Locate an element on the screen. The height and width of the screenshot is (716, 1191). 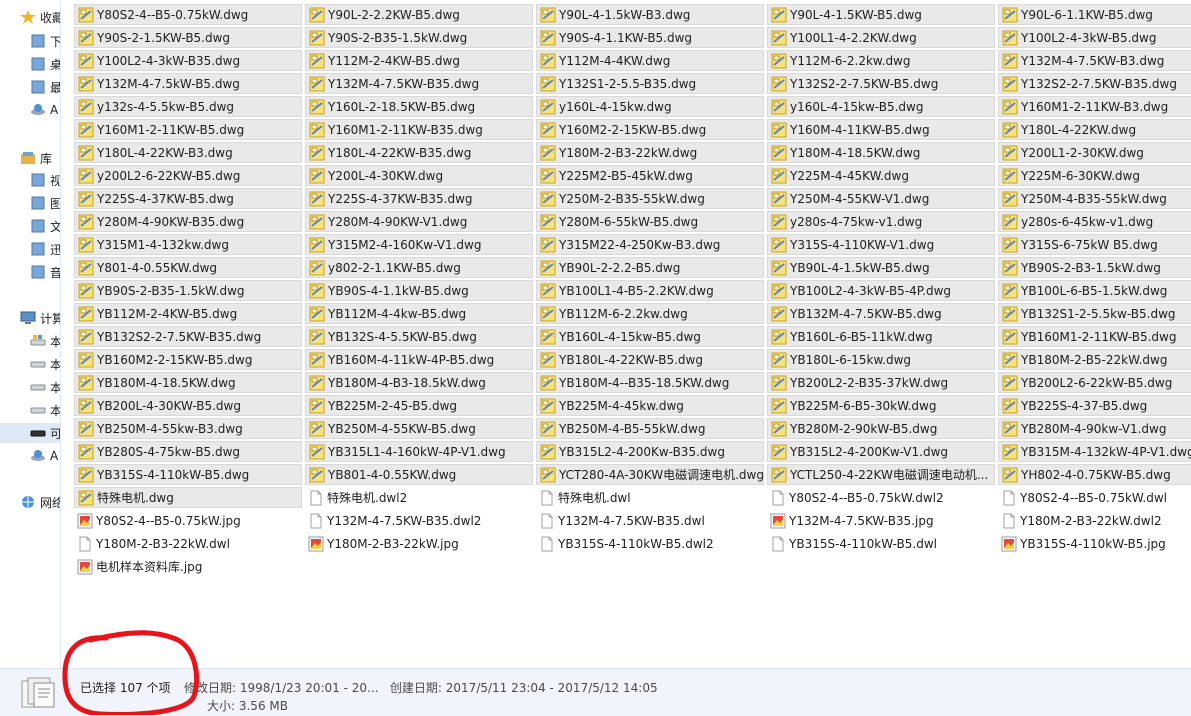
file-item: YB250M-4-B5-55kW.dwg is located at coordinates (650, 428).